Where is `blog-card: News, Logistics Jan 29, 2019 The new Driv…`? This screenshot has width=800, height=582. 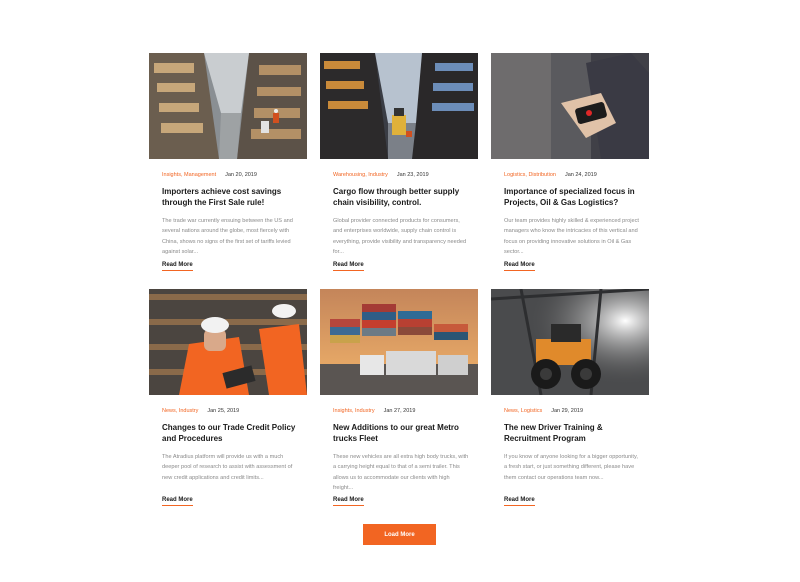 blog-card: News, Logistics Jan 29, 2019 The new Driv… is located at coordinates (570, 407).